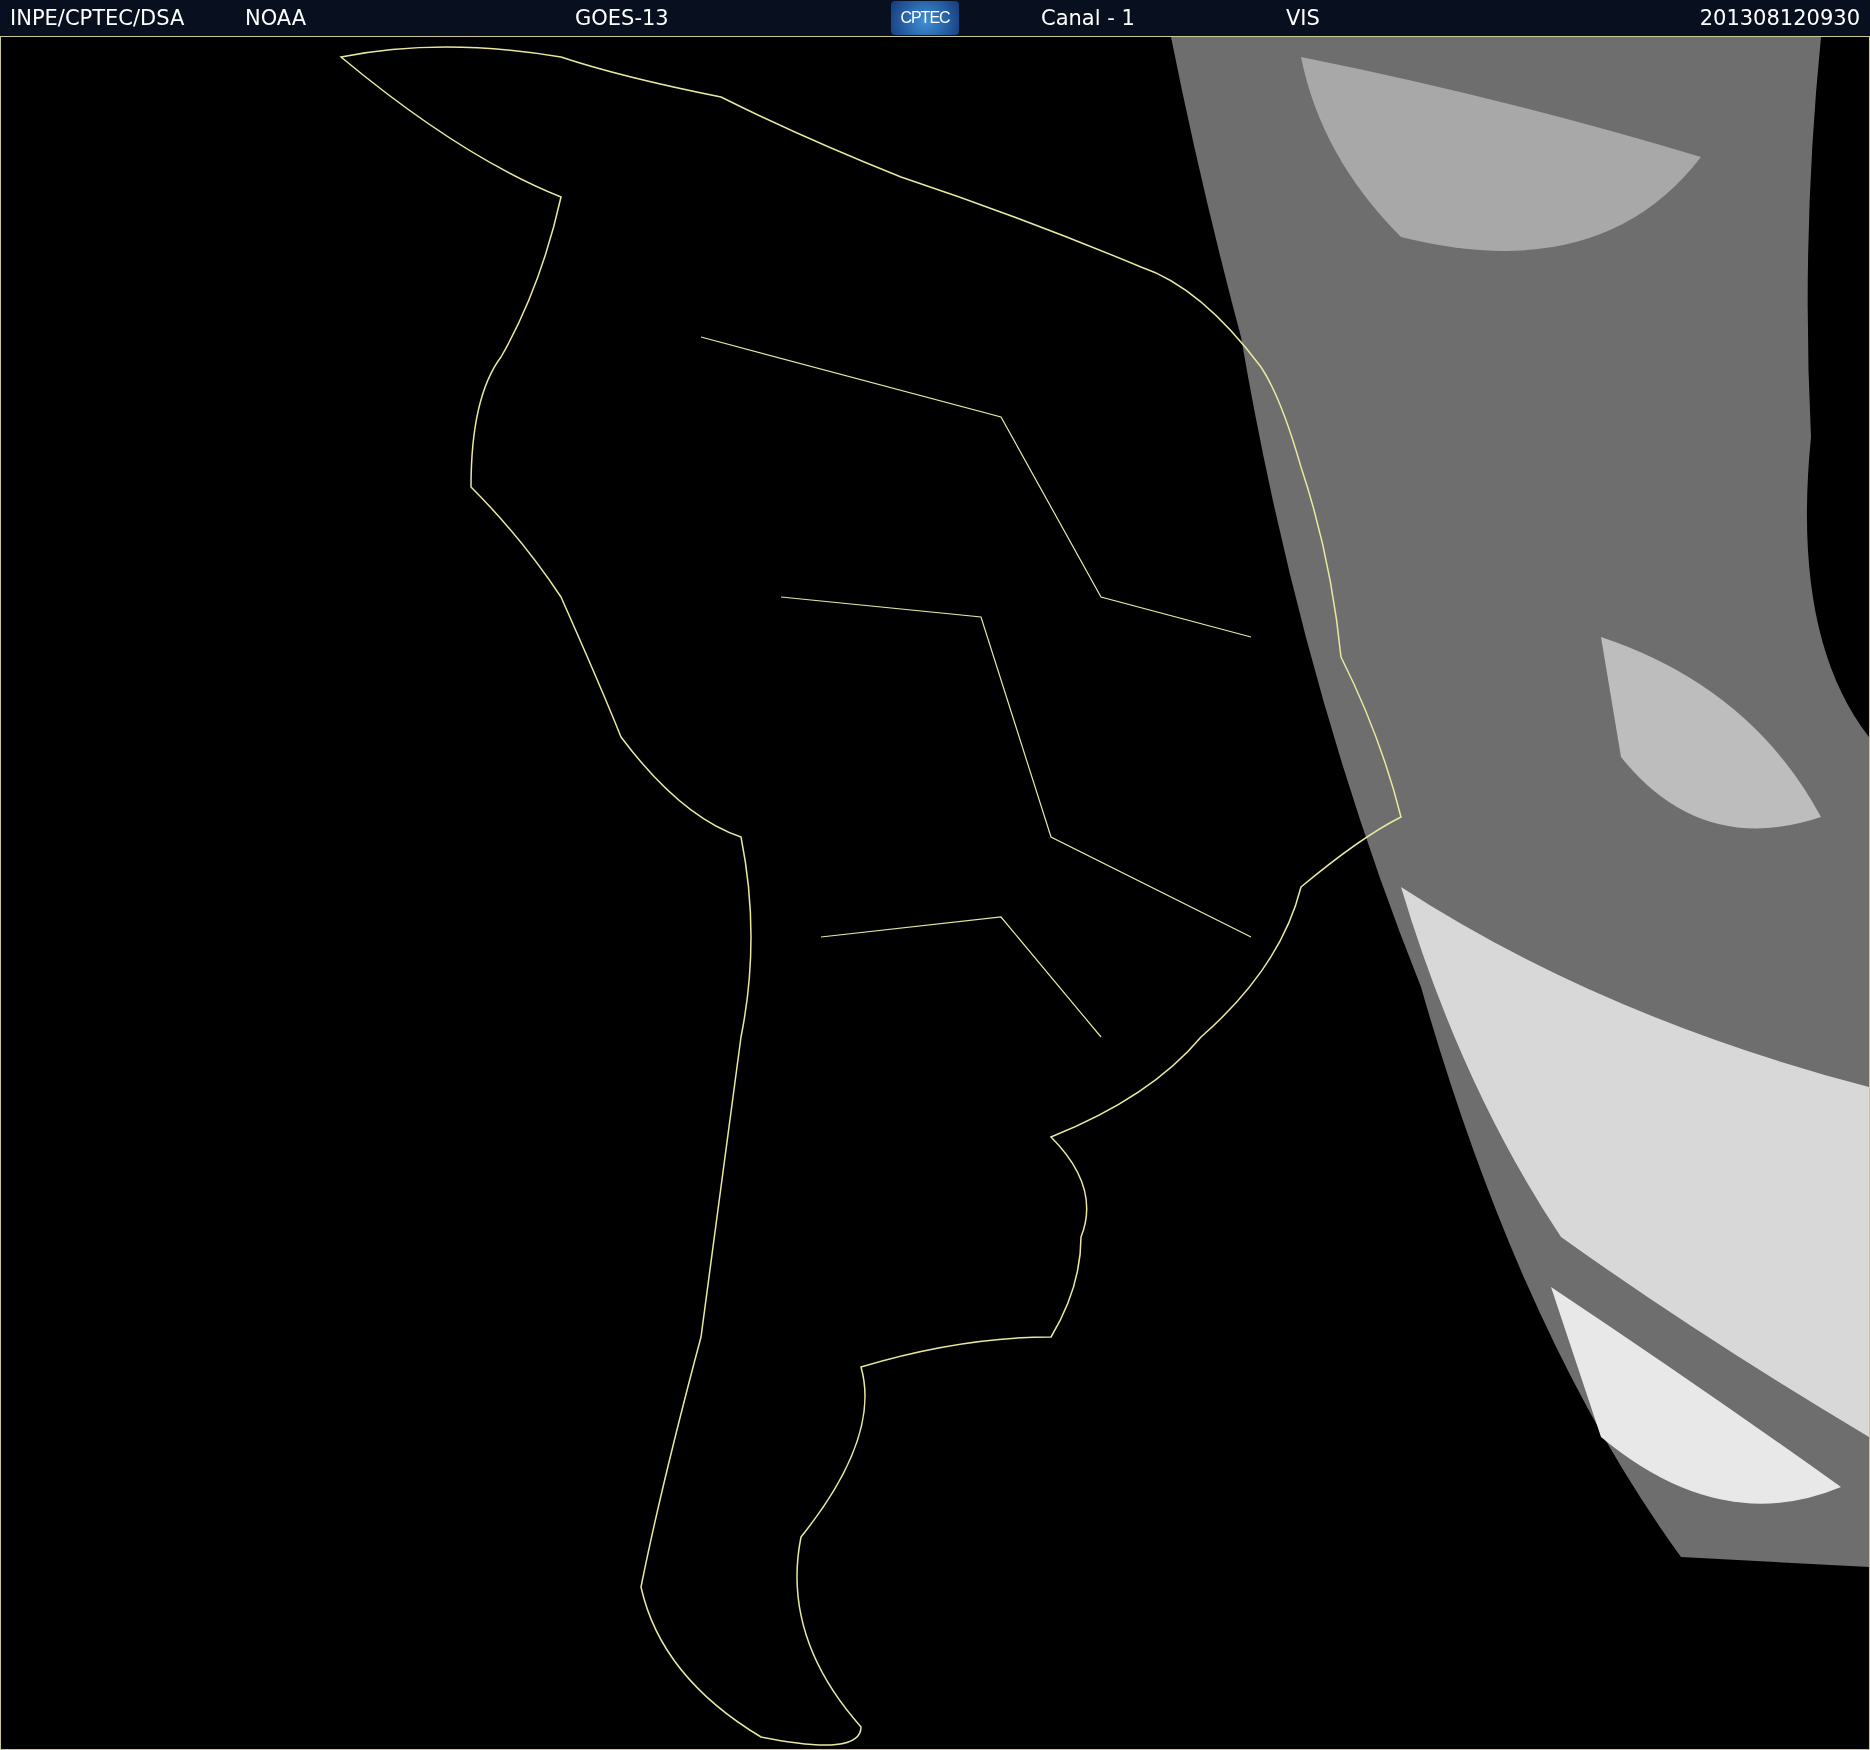 The image size is (1870, 1750). What do you see at coordinates (1303, 18) in the screenshot?
I see `band-label: VIS` at bounding box center [1303, 18].